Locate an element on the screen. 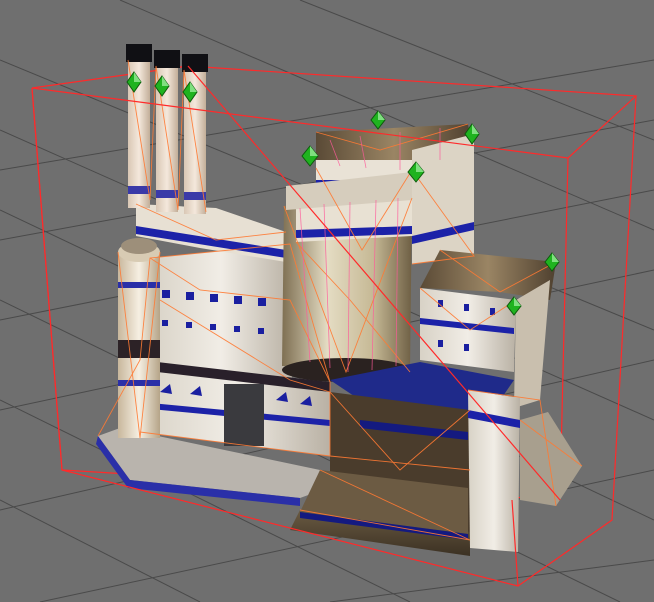 This screenshot has height=602, width=654. left-wall-block is located at coordinates (221, 312).